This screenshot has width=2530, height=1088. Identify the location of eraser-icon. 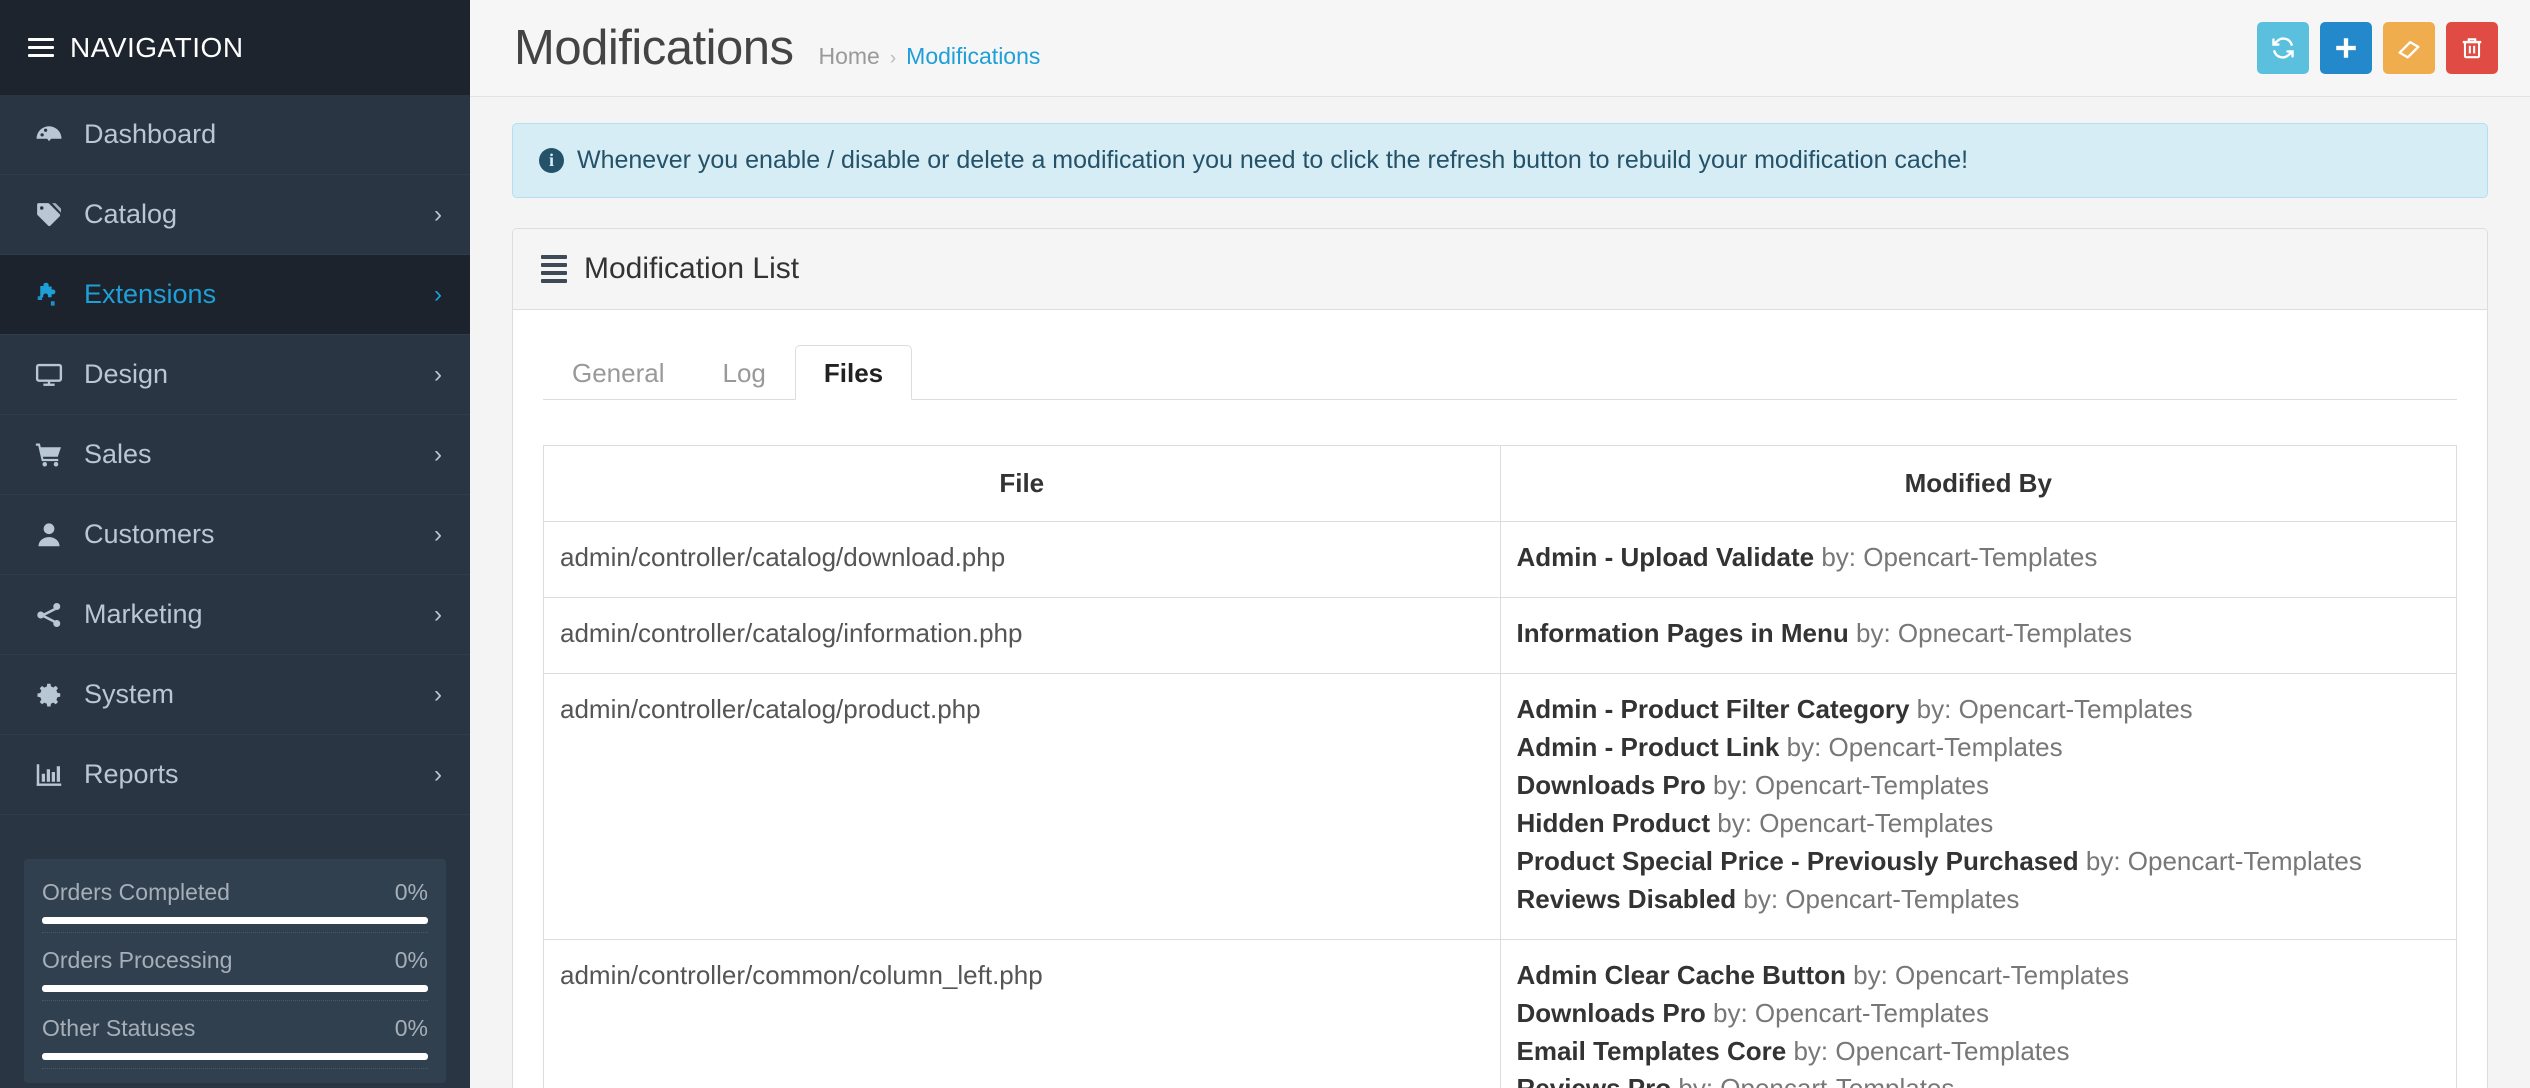
(2409, 50).